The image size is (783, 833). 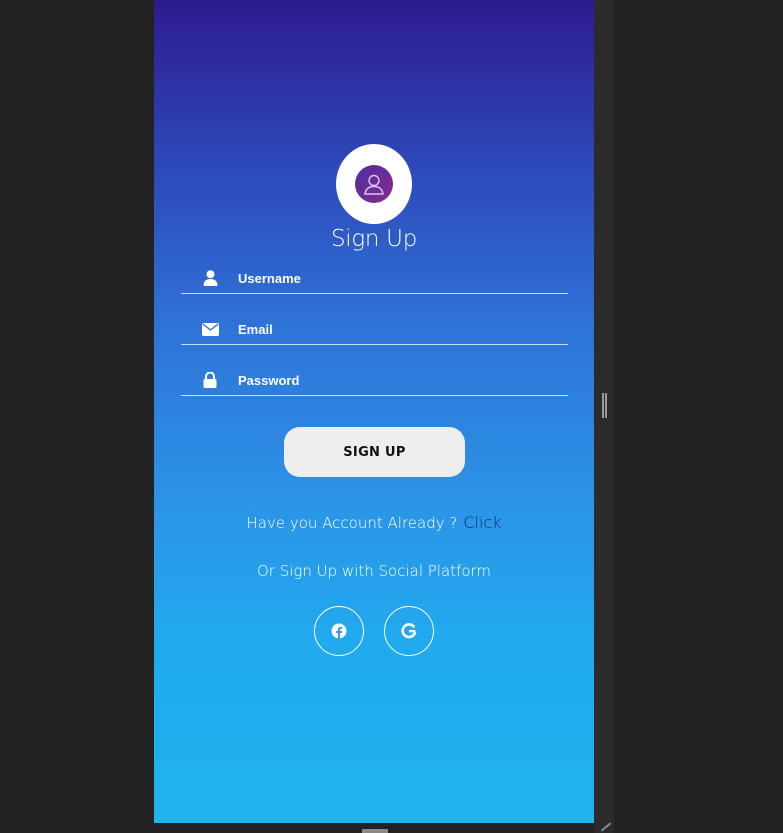 I want to click on have-account-text: Have you Account Already ?, so click(x=352, y=523).